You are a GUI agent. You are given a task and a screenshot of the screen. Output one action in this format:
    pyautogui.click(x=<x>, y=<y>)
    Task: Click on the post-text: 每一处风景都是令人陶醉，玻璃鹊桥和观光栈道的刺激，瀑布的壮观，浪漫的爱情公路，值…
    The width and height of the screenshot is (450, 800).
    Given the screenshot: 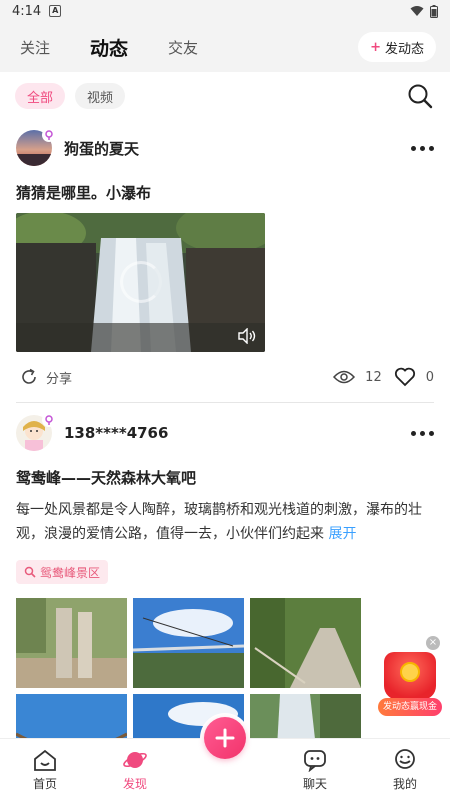 What is the action you would take?
    pyautogui.click(x=225, y=522)
    